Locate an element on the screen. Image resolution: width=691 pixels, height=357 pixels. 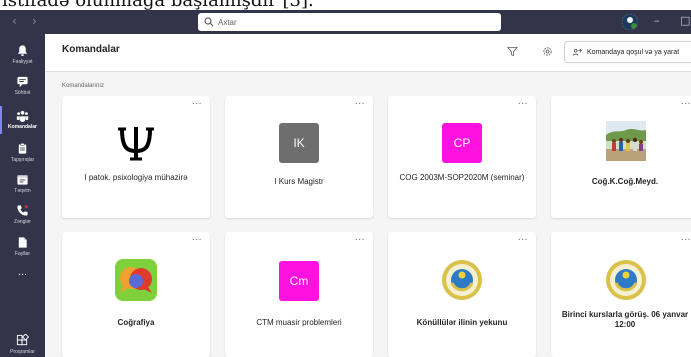
file-icon is located at coordinates (22, 242).